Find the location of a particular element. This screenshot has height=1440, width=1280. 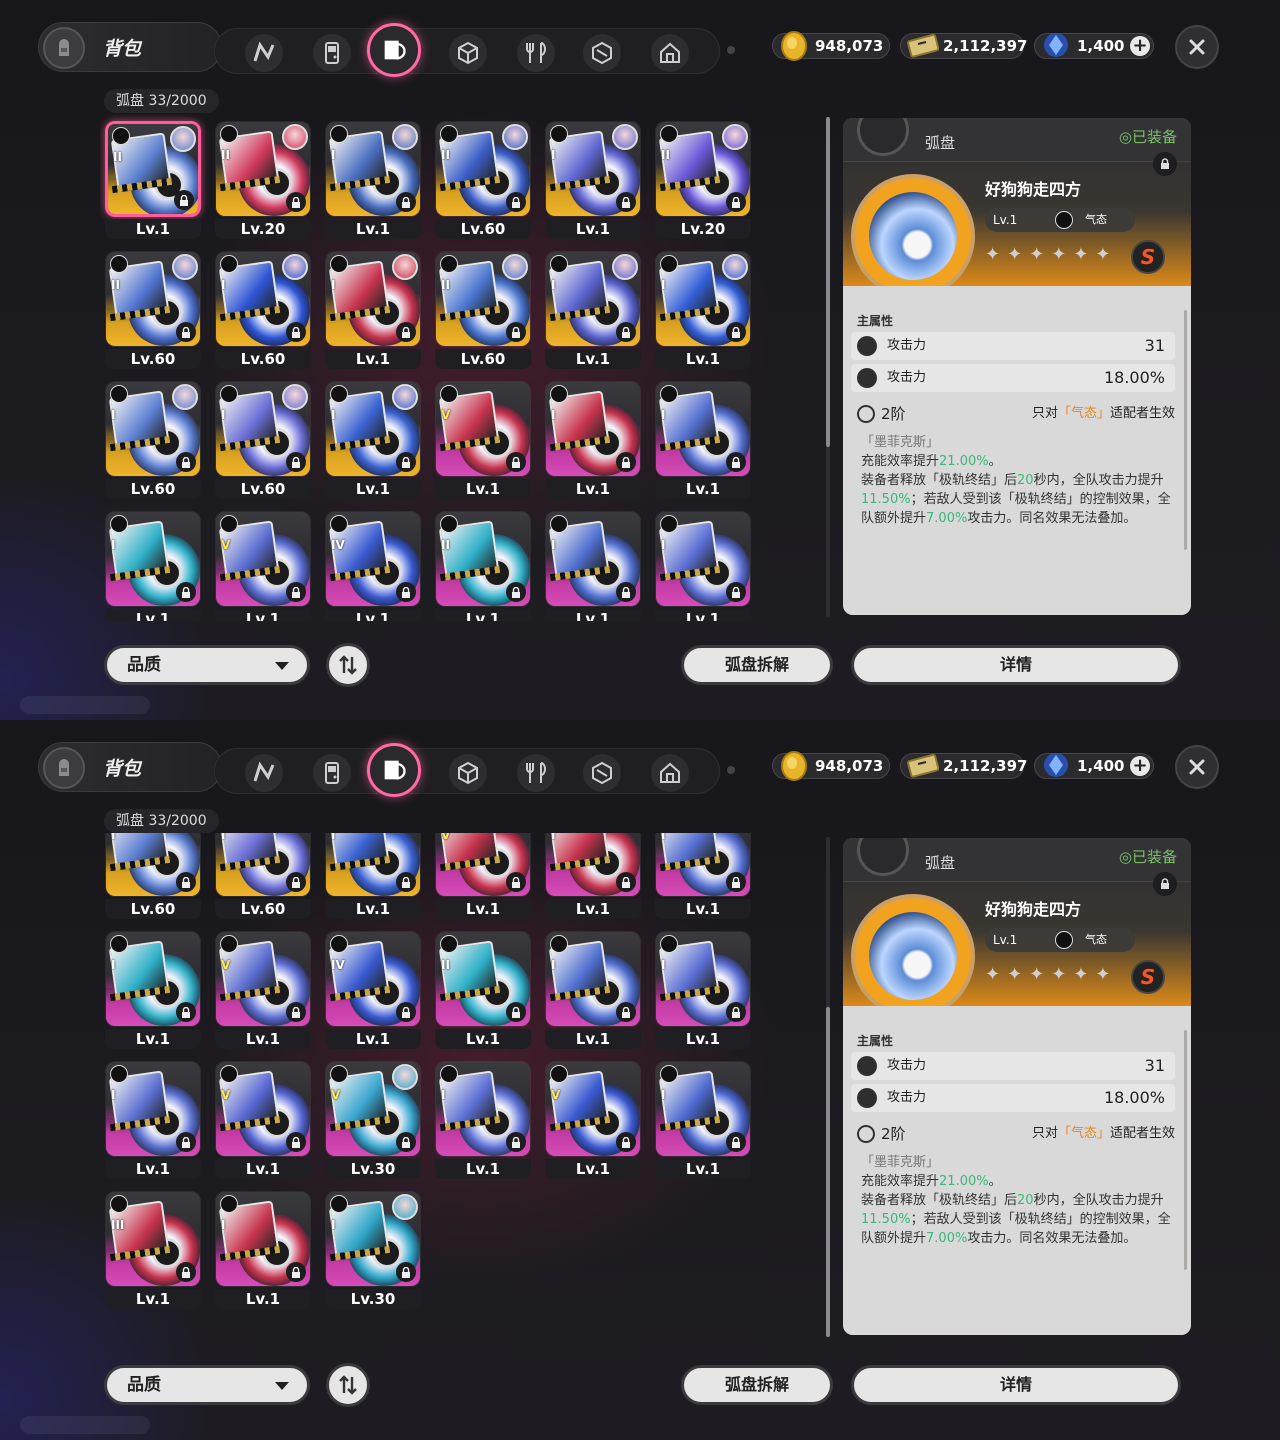

disc-card: III Lv.1 is located at coordinates (150, 1248).